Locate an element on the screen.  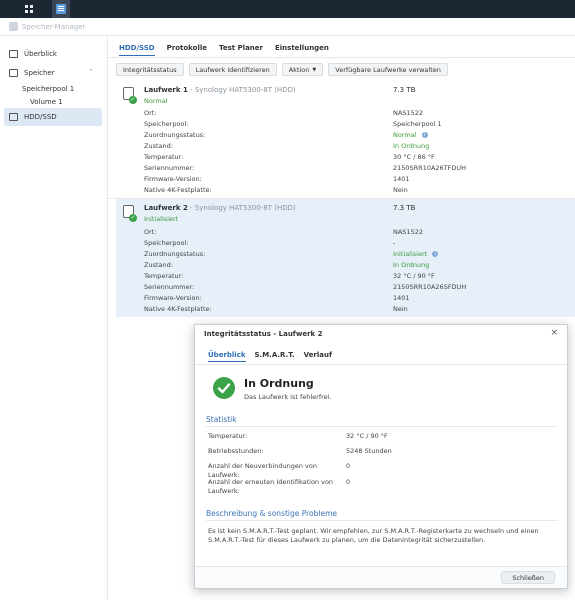
tab-smart: S.M.A.R.T. is located at coordinates (275, 356).